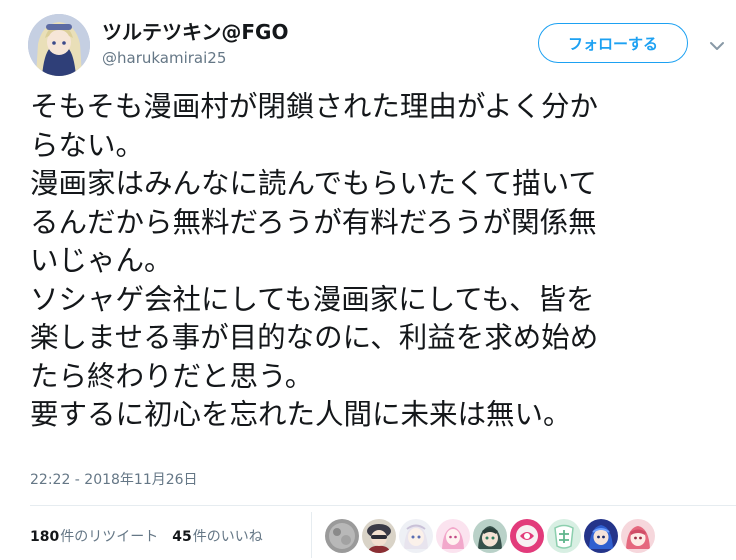 Image resolution: width=736 pixels, height=560 pixels. Describe the element at coordinates (114, 479) in the screenshot. I see `tweet-timestamp: 22:22 - 2018年11月26日` at that location.